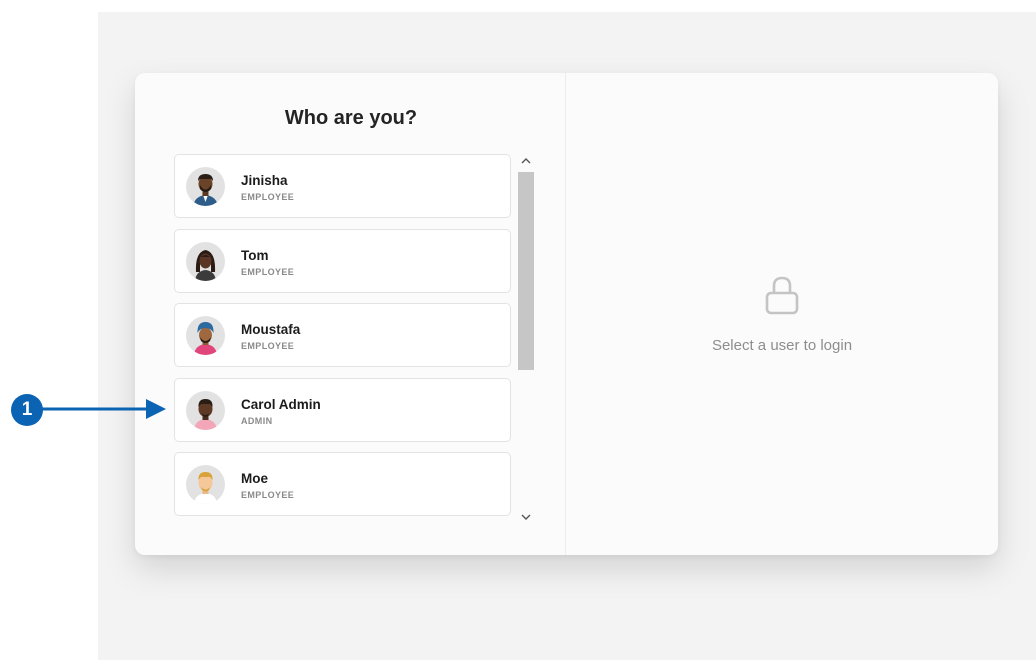  I want to click on user-list-scrollbar, so click(526, 339).